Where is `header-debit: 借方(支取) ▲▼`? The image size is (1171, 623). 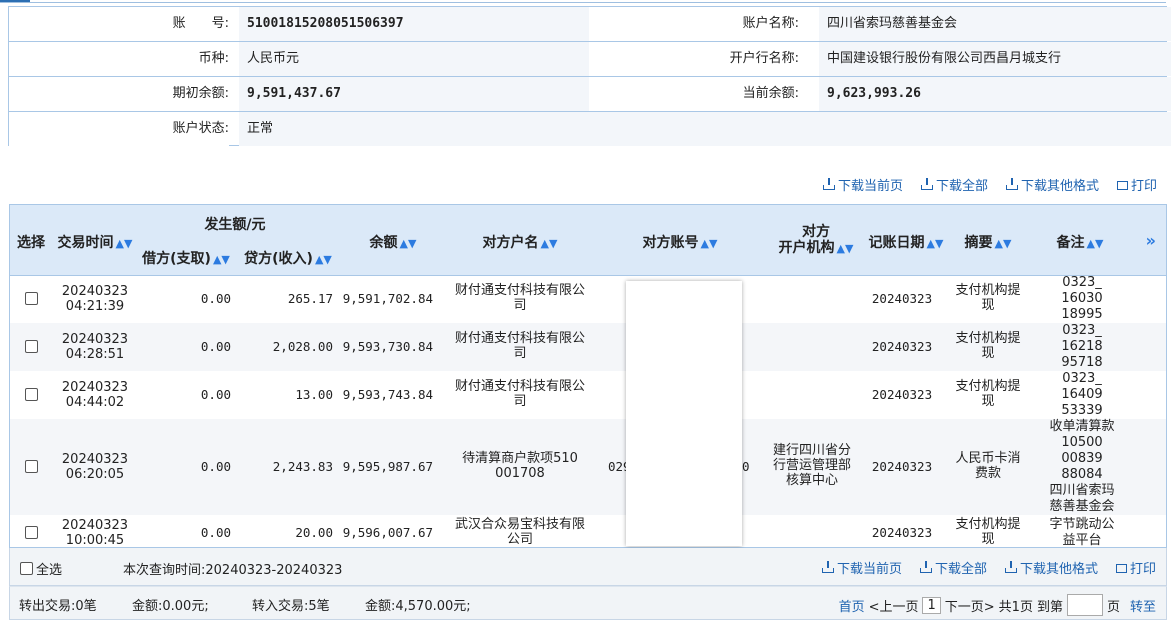
header-debit: 借方(支取) ▲▼ is located at coordinates (186, 258).